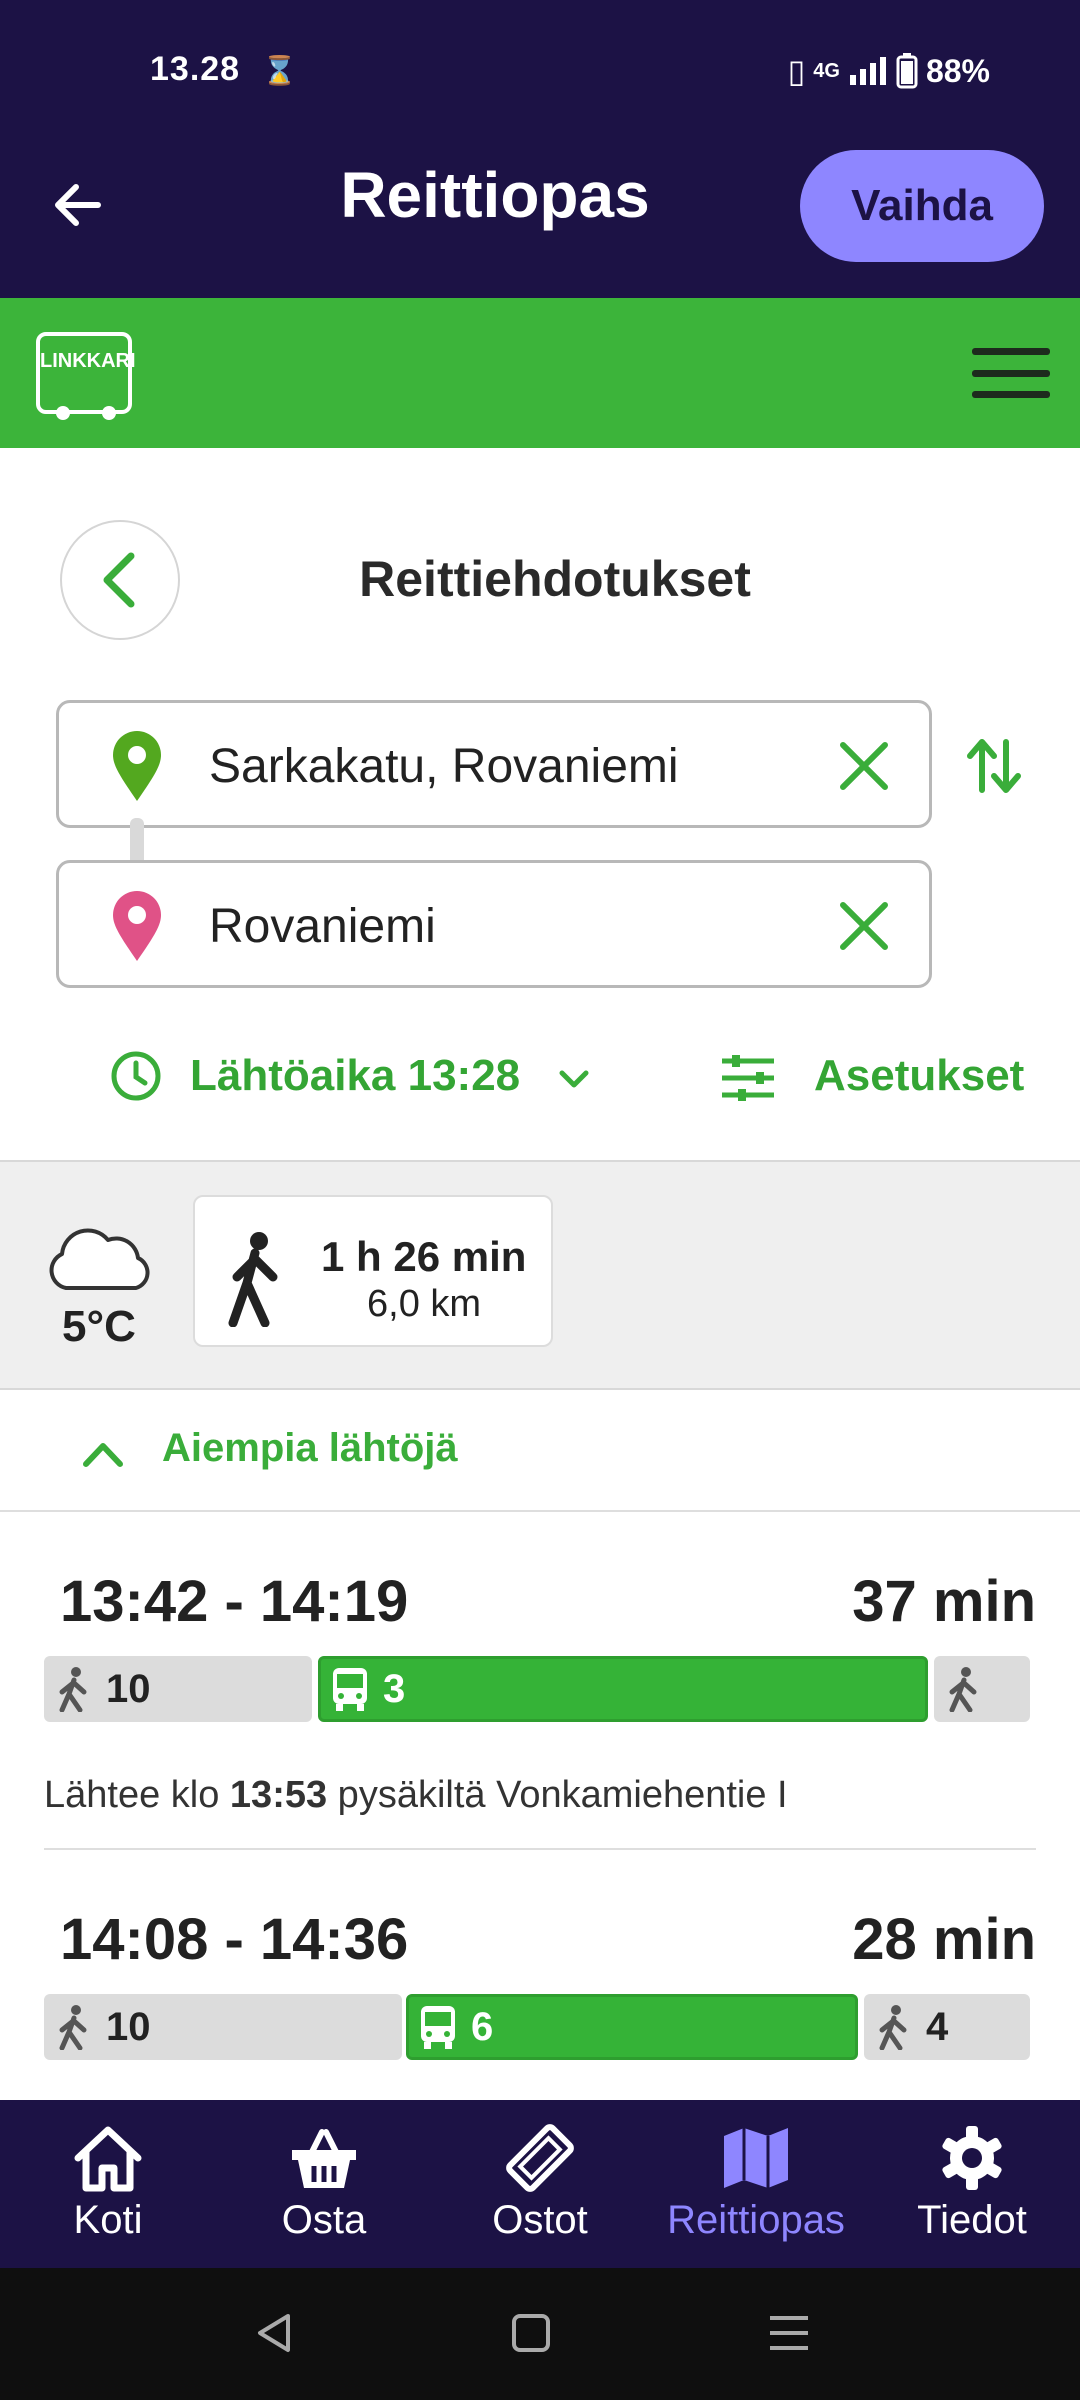 Image resolution: width=1080 pixels, height=2400 pixels. I want to click on destination-field: Rovaniemi, so click(494, 924).